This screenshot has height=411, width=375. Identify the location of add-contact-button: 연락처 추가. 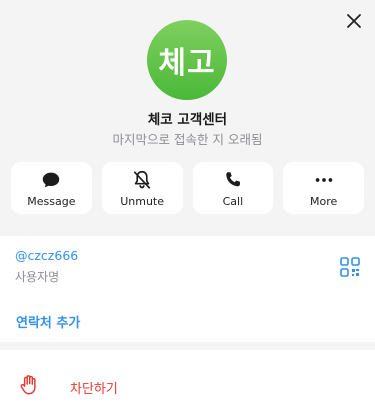
(48, 321).